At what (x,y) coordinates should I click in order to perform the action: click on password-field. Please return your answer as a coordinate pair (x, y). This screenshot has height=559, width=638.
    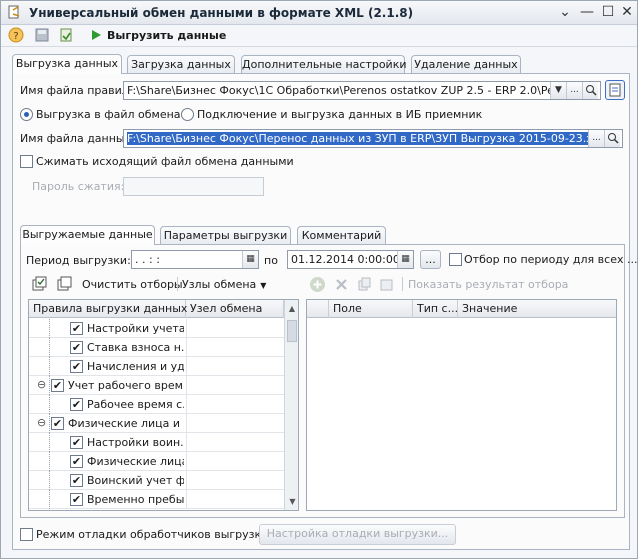
    Looking at the image, I should click on (193, 186).